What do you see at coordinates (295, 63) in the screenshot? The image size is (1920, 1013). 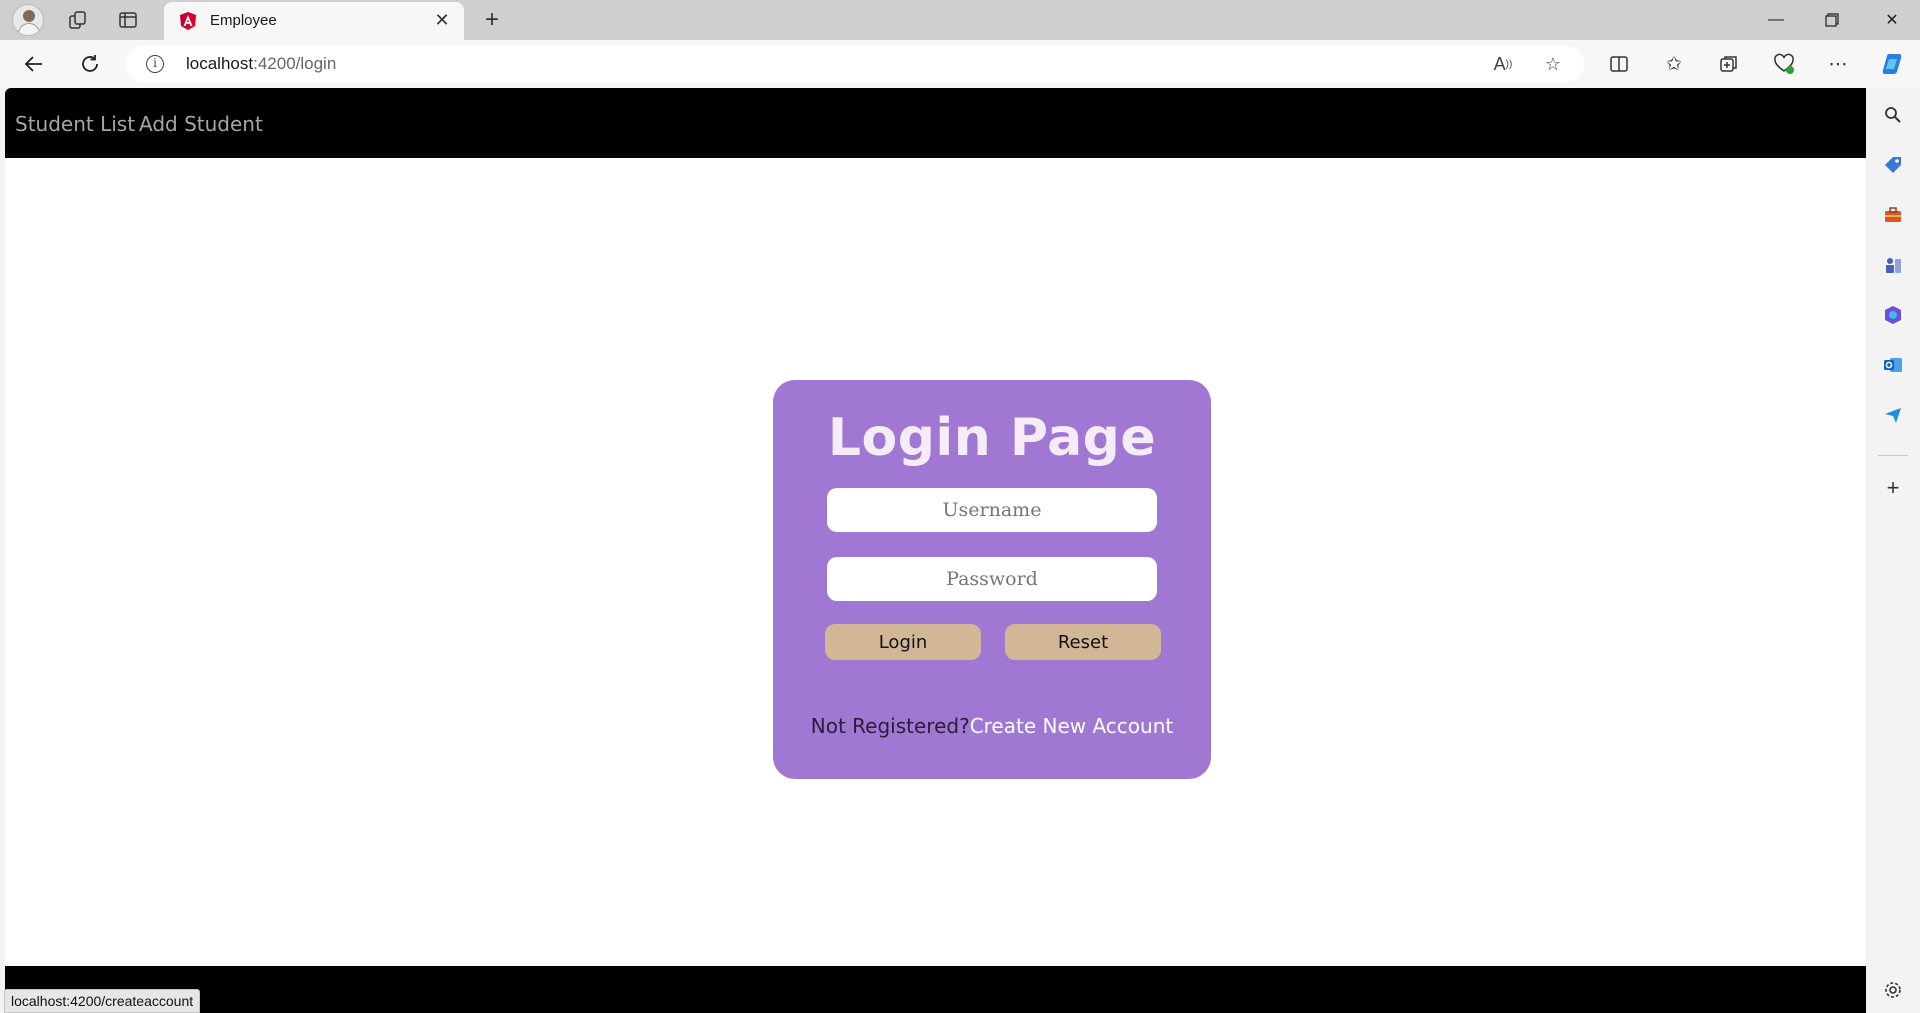 I see `url-path: :4200/login` at bounding box center [295, 63].